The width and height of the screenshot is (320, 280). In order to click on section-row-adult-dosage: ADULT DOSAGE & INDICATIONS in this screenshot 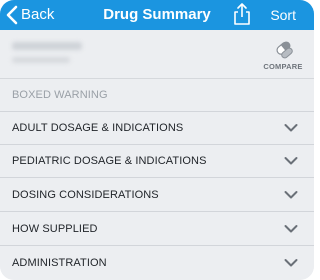, I will do `click(157, 128)`.